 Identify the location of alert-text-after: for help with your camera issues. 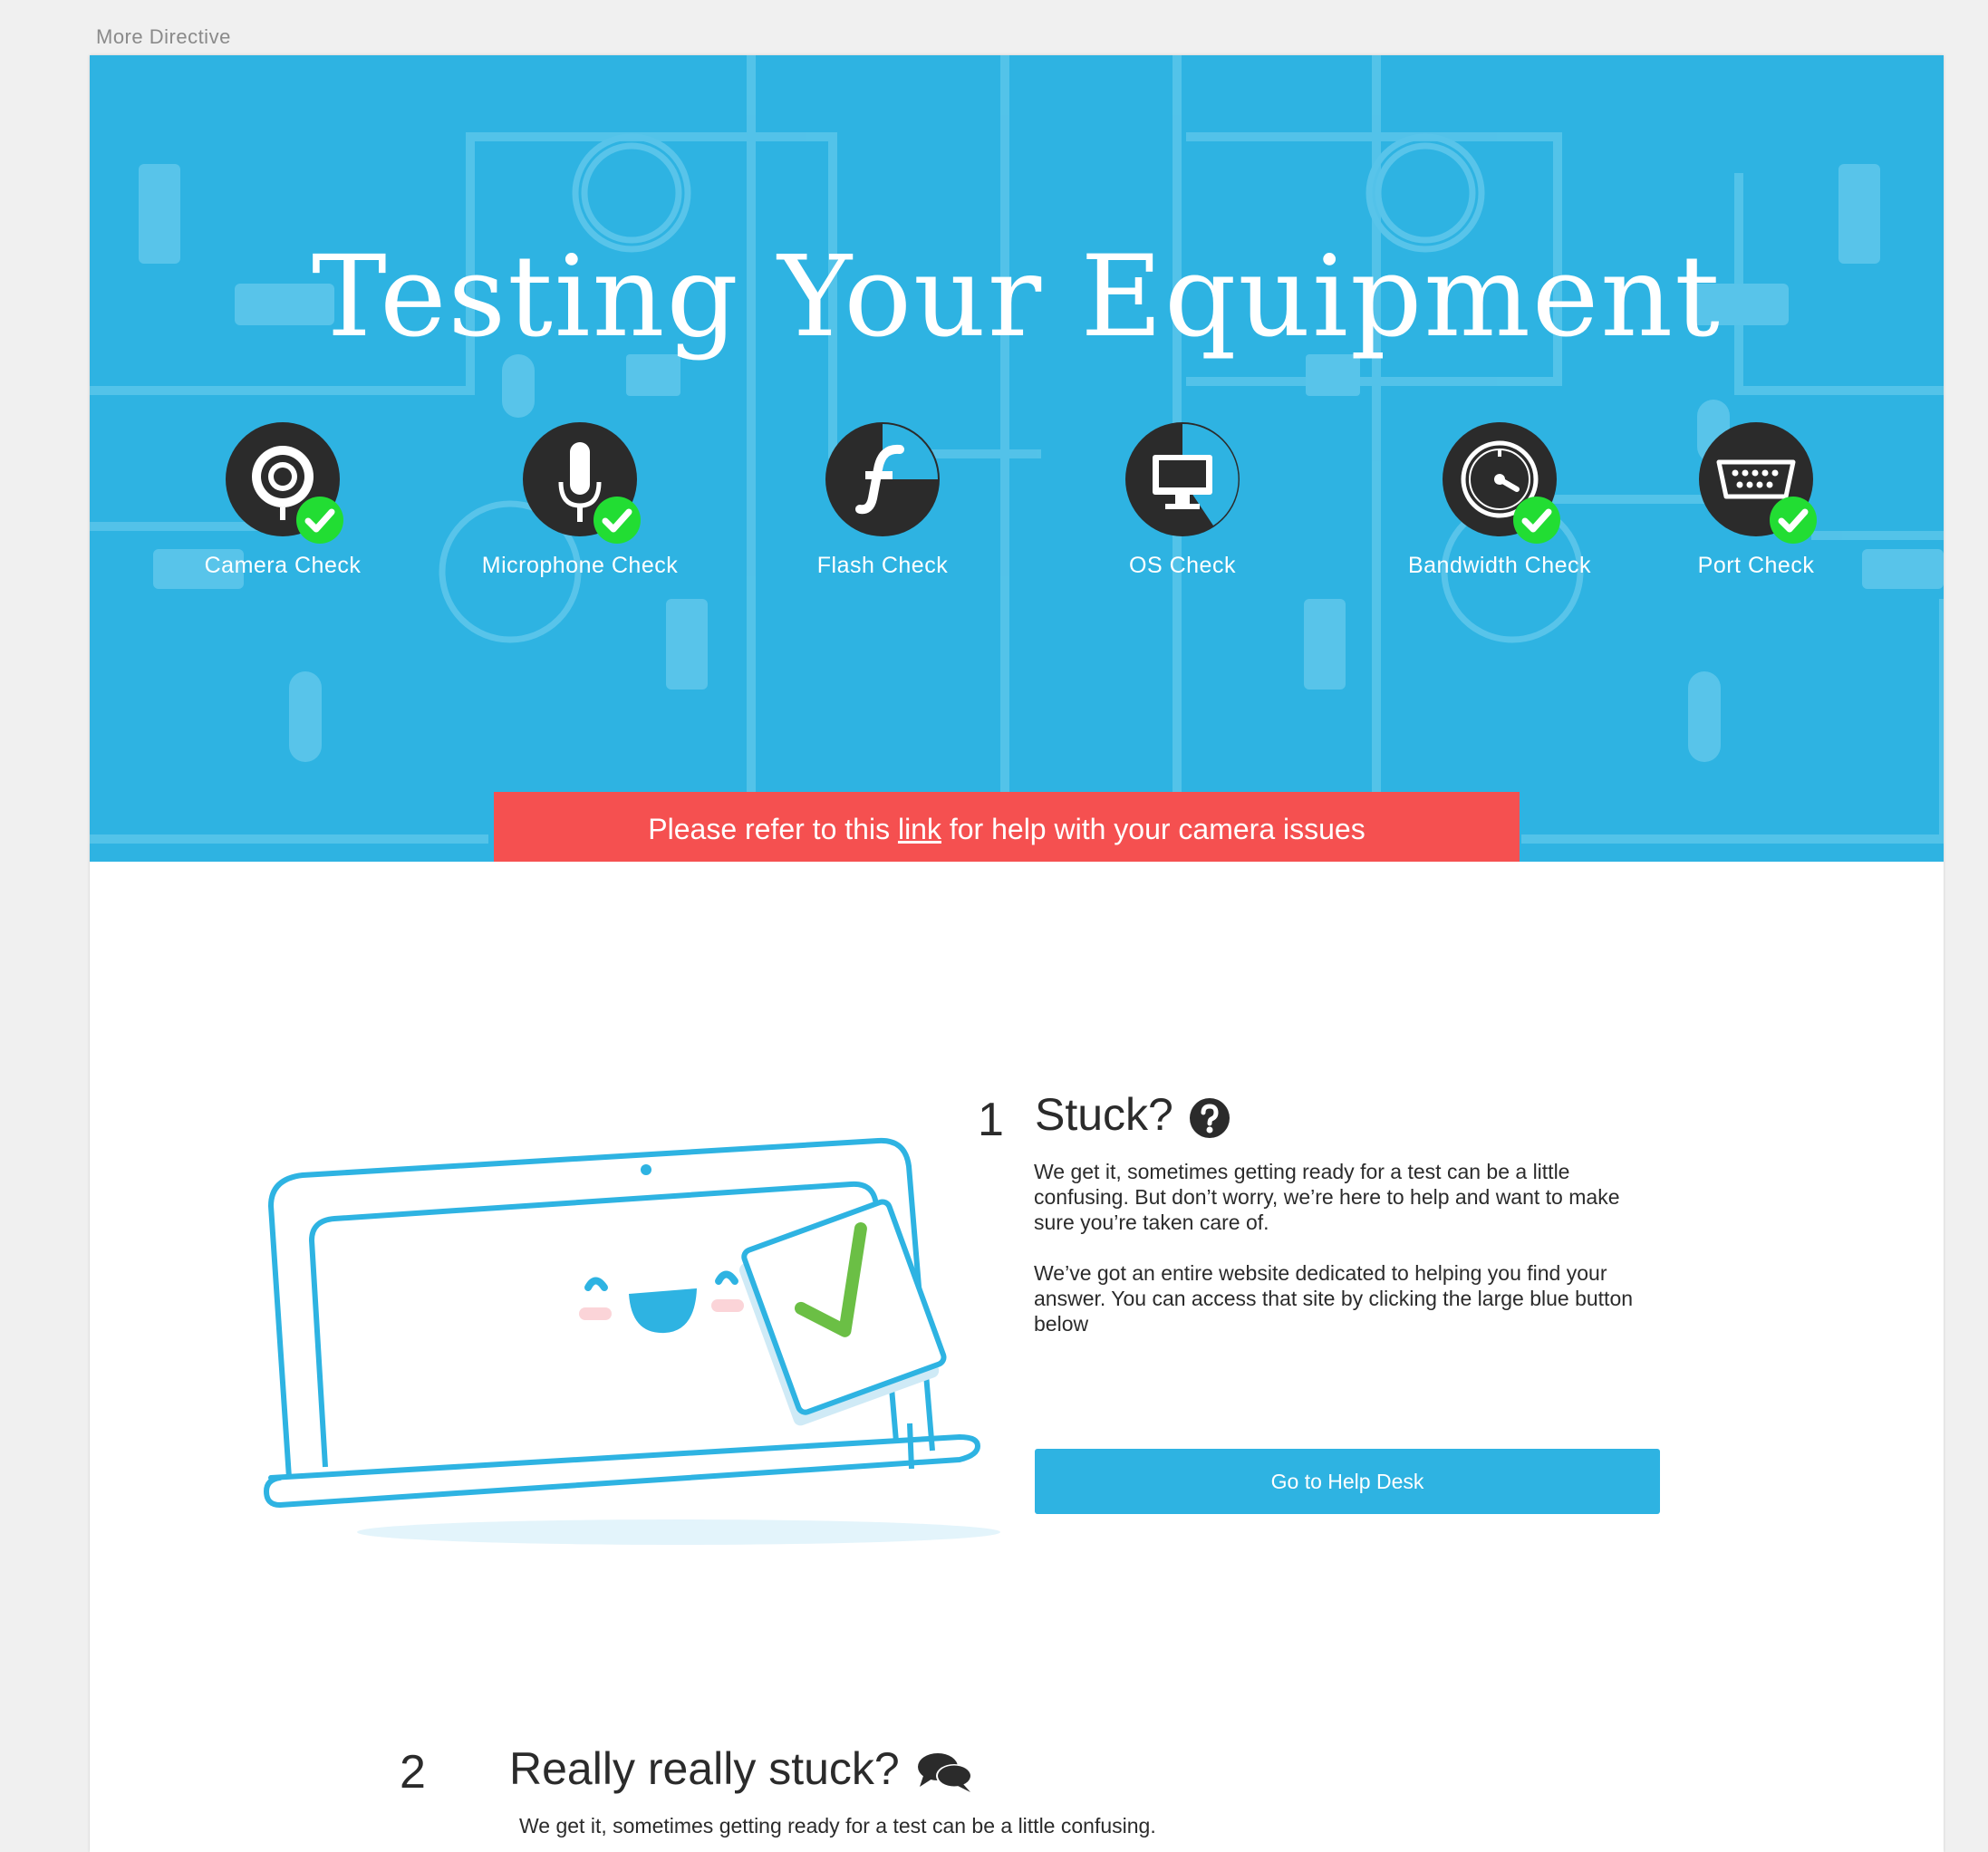
(1153, 829).